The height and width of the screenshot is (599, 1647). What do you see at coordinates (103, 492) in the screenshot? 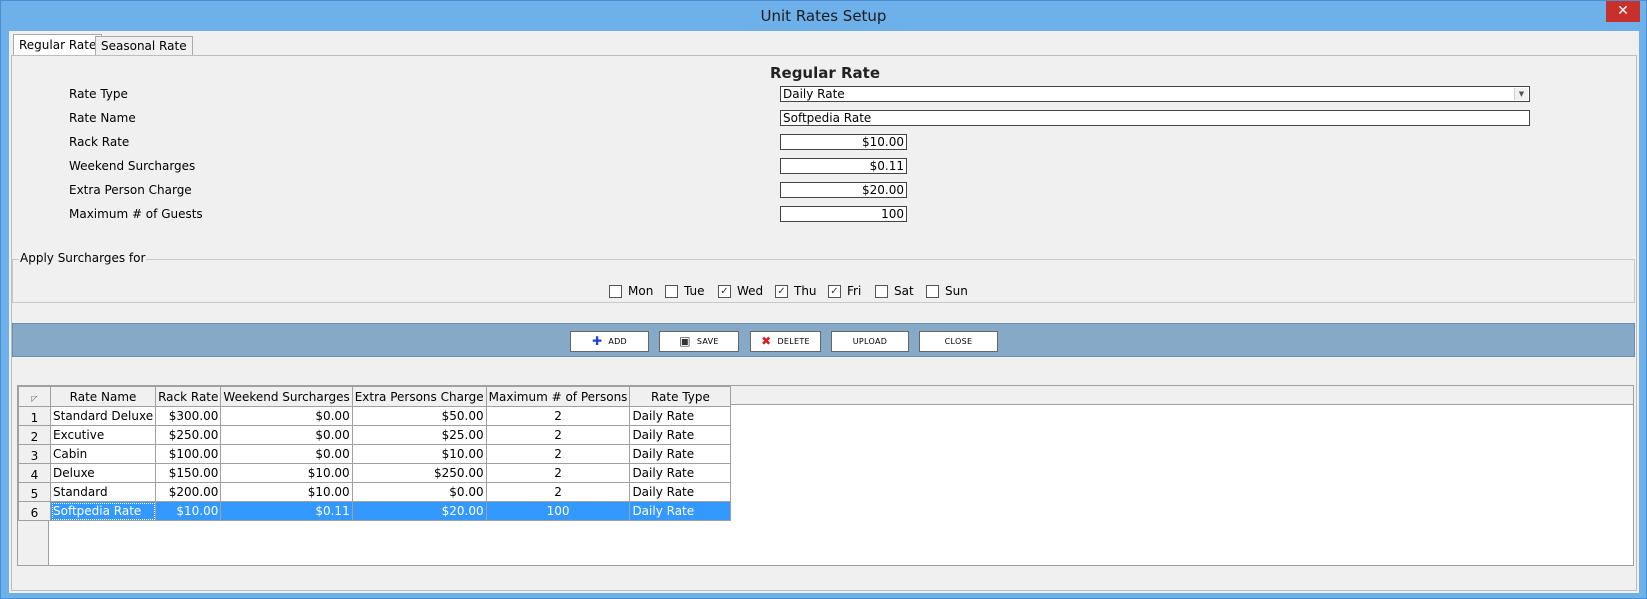
I see `cell-rate-name: Standard` at bounding box center [103, 492].